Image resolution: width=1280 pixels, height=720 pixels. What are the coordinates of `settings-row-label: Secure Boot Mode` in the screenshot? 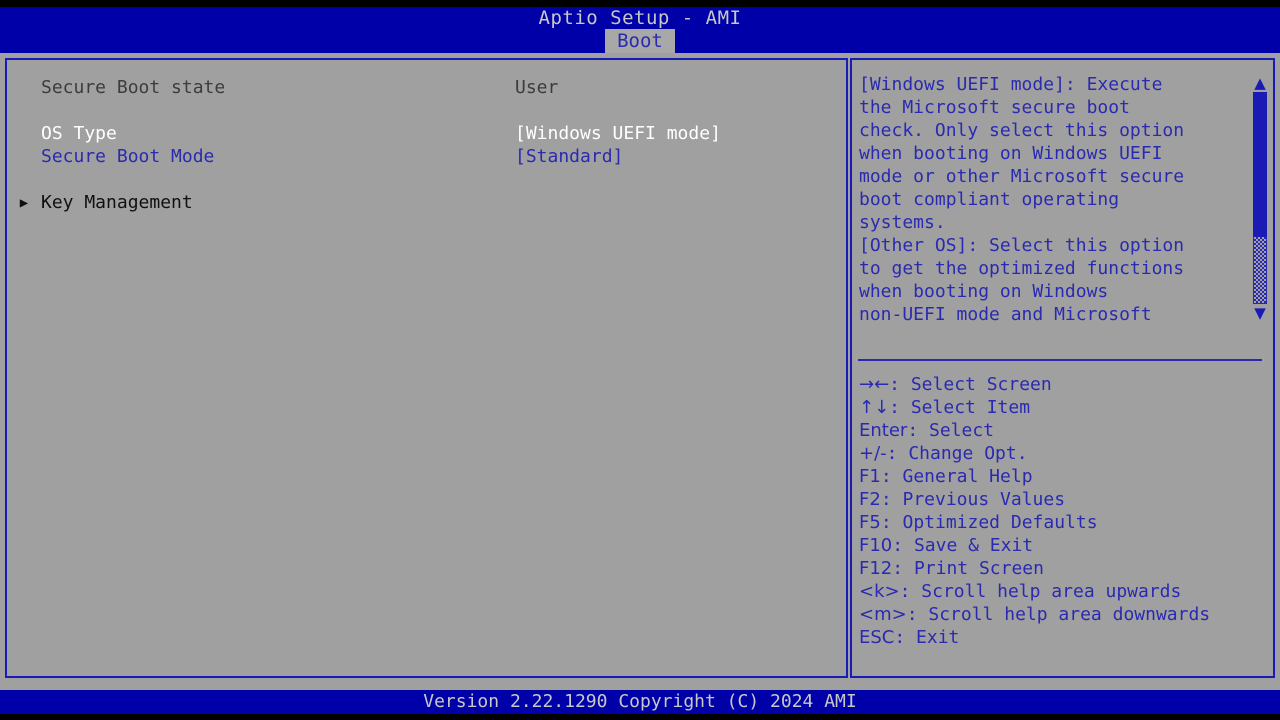 It's located at (128, 156).